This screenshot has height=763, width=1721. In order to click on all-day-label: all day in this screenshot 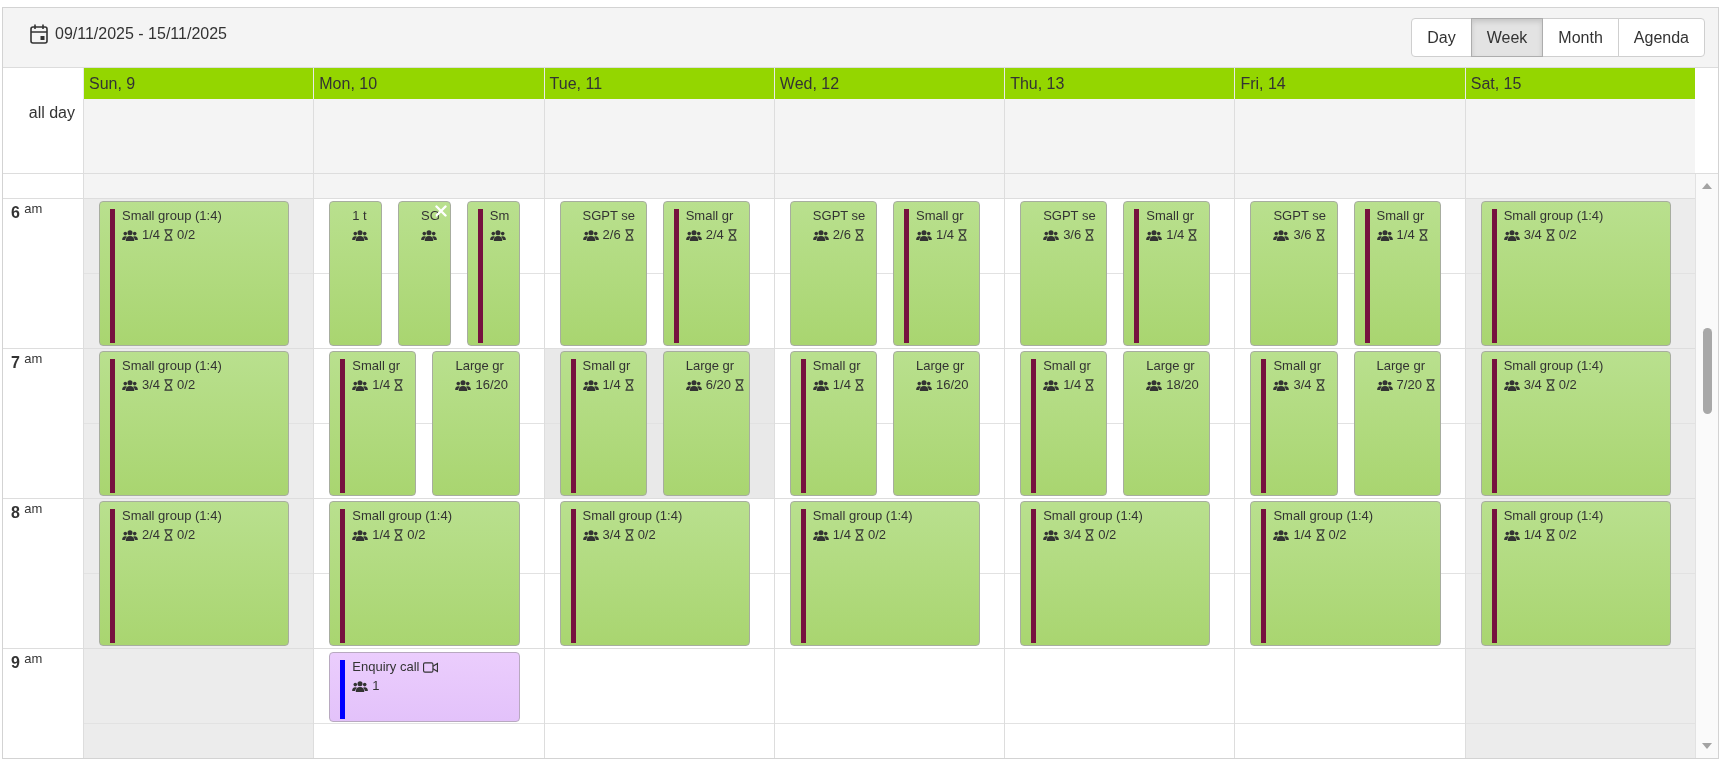, I will do `click(51, 112)`.